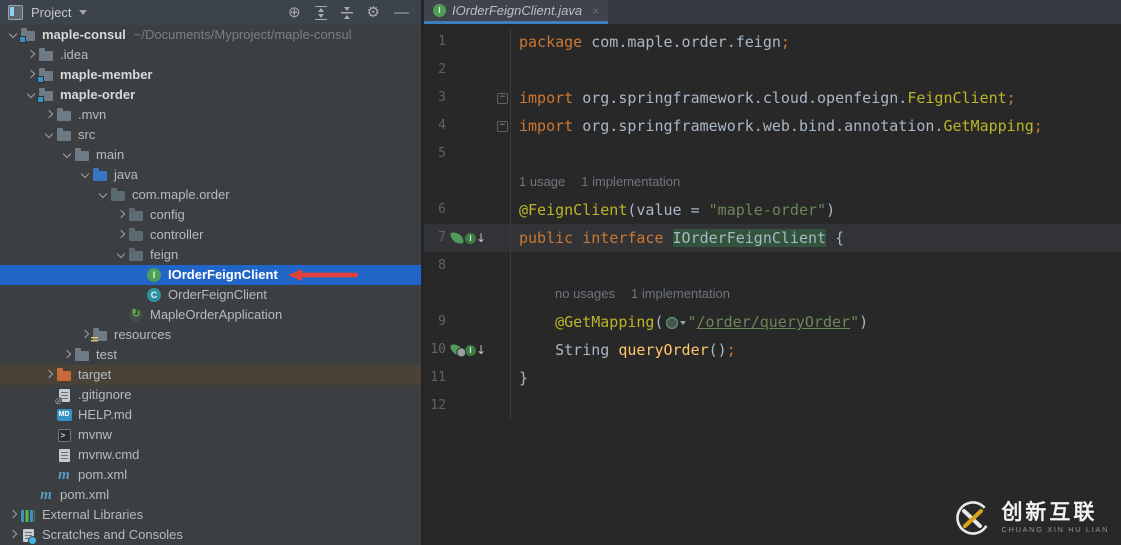  I want to click on line-number: 12, so click(435, 406).